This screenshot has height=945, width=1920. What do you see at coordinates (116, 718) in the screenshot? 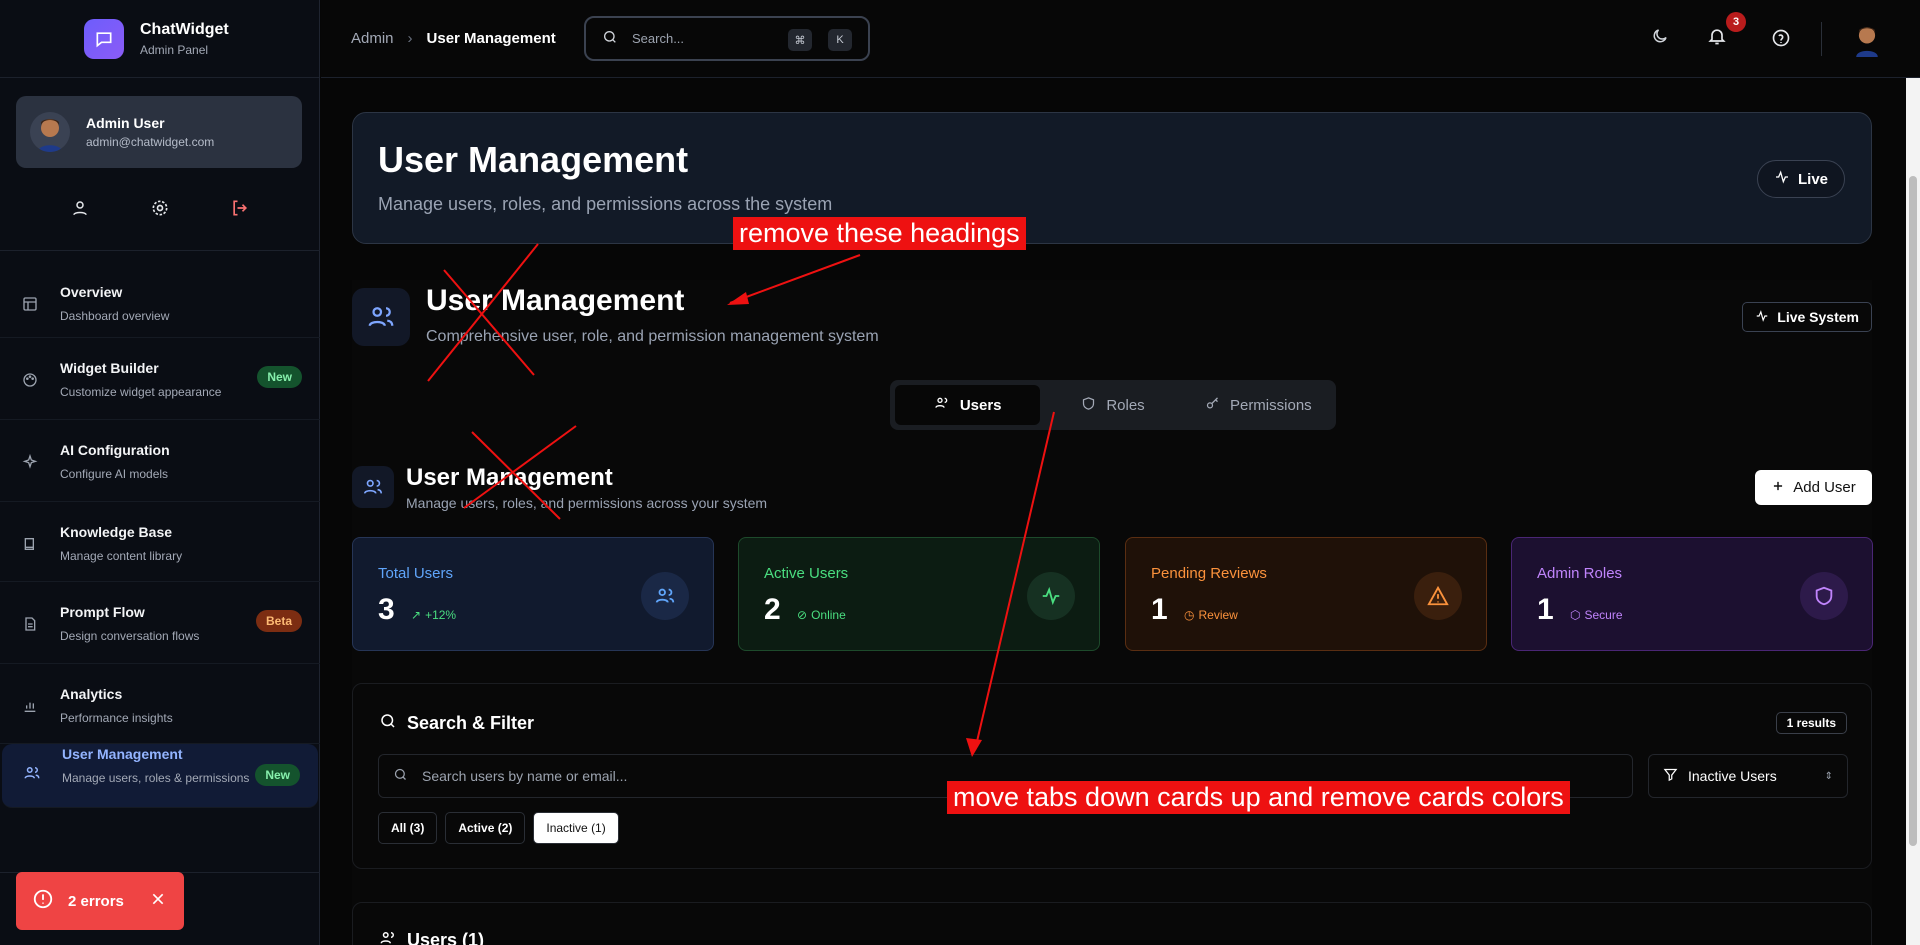
I see `nav-desc: Performance insights` at bounding box center [116, 718].